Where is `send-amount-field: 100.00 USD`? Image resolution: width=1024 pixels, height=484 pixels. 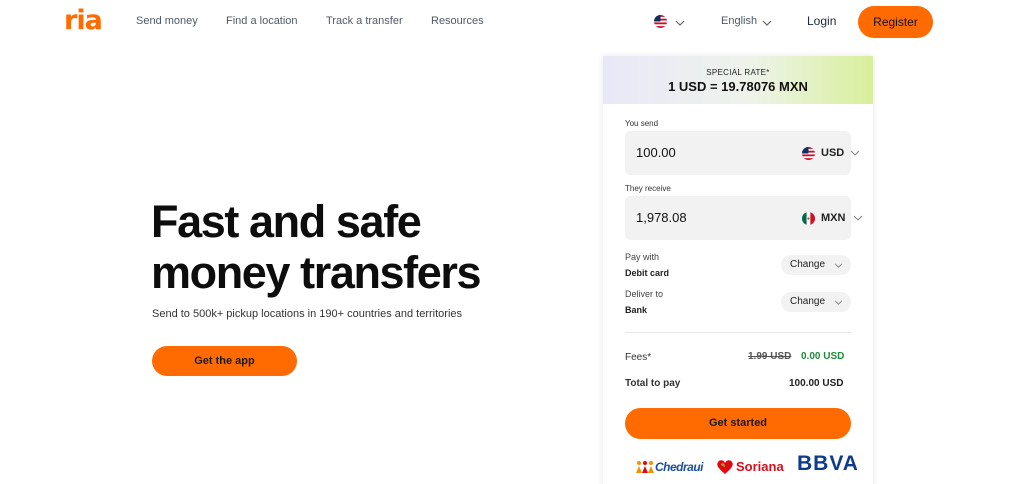
send-amount-field: 100.00 USD is located at coordinates (742, 153).